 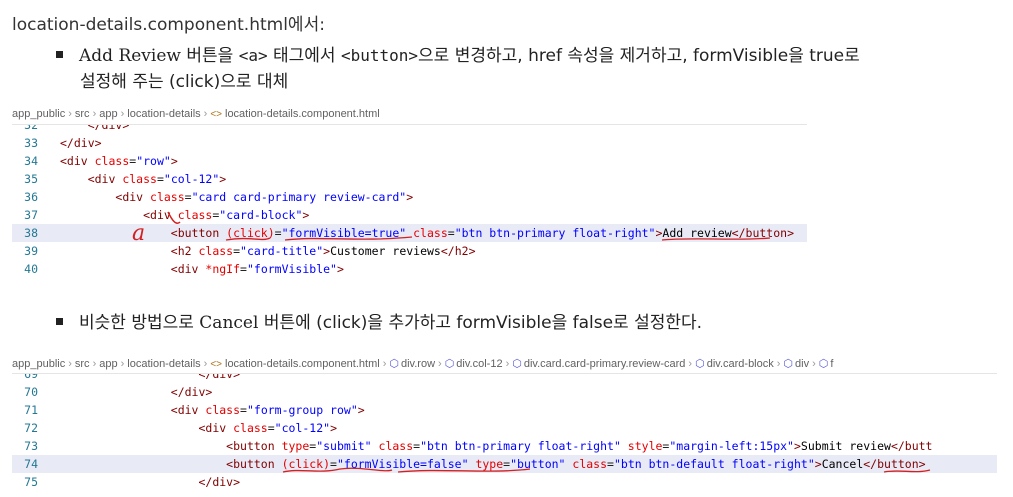 I want to click on a-tag-code: <a>, so click(x=253, y=55).